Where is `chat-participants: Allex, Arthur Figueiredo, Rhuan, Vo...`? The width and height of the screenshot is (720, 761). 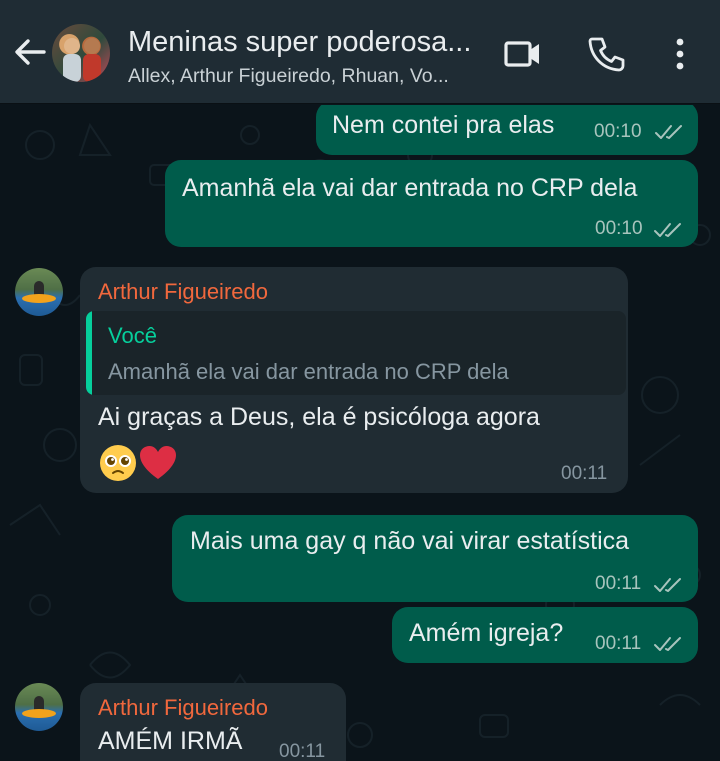
chat-participants: Allex, Arthur Figueiredo, Rhuan, Vo... is located at coordinates (308, 76).